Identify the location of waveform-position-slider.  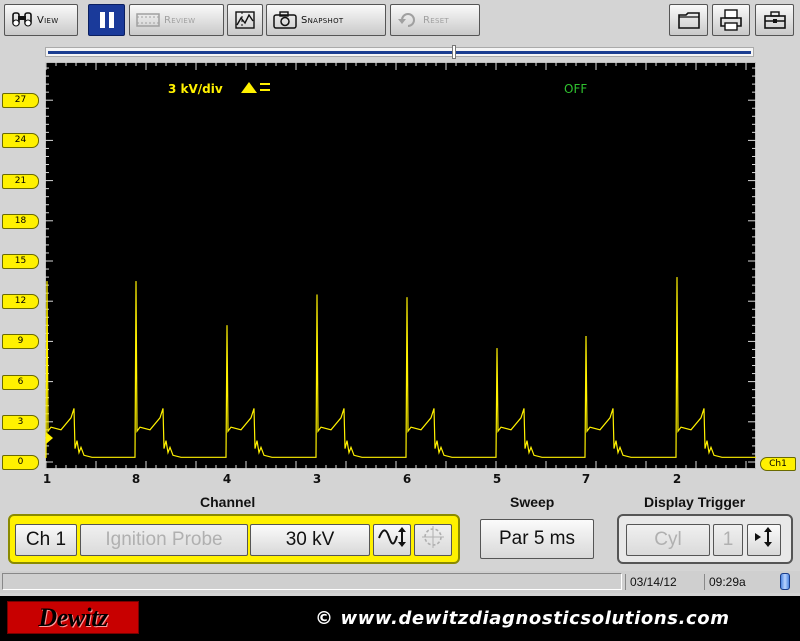
(399, 52).